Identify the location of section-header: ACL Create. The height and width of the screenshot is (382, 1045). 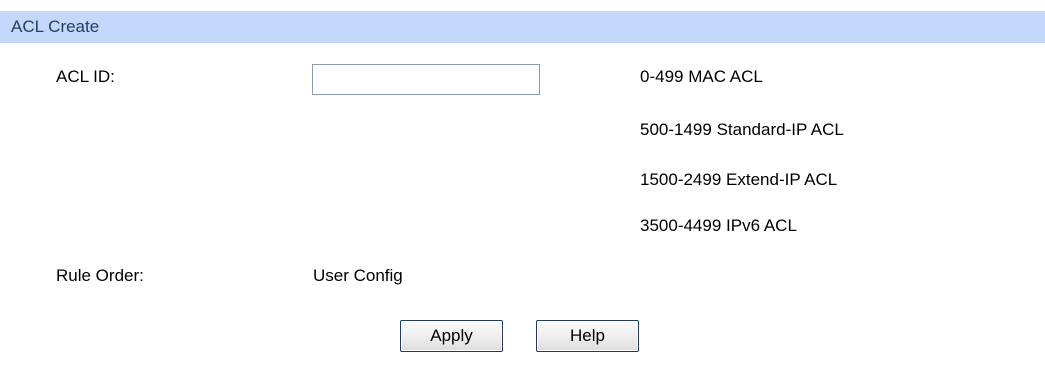
(522, 27).